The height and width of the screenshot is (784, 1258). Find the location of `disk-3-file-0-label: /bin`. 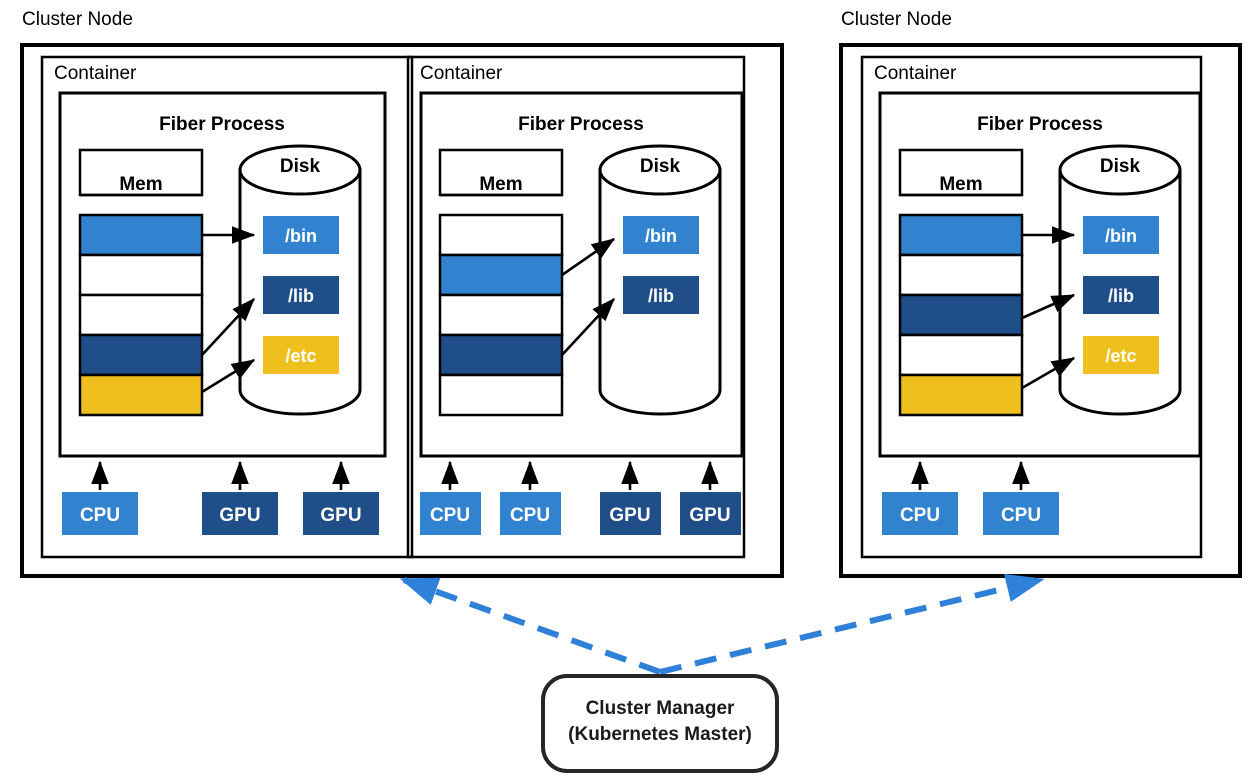

disk-3-file-0-label: /bin is located at coordinates (1121, 236).